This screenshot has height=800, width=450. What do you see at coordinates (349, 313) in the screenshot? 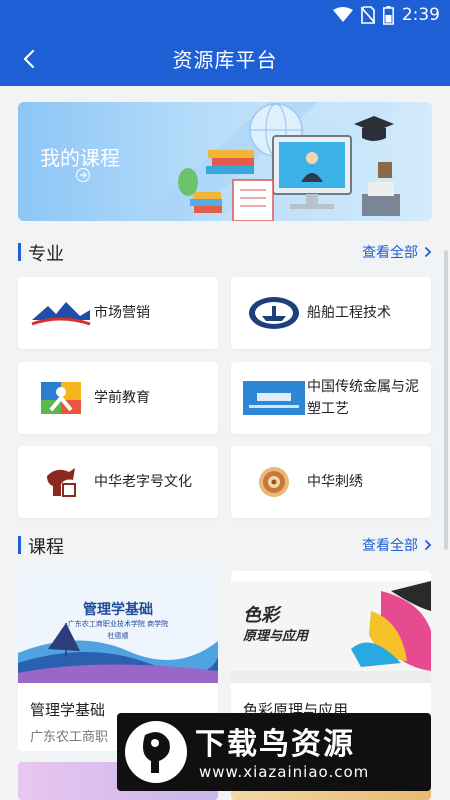
I see `major-name: 船舶工程技术` at bounding box center [349, 313].